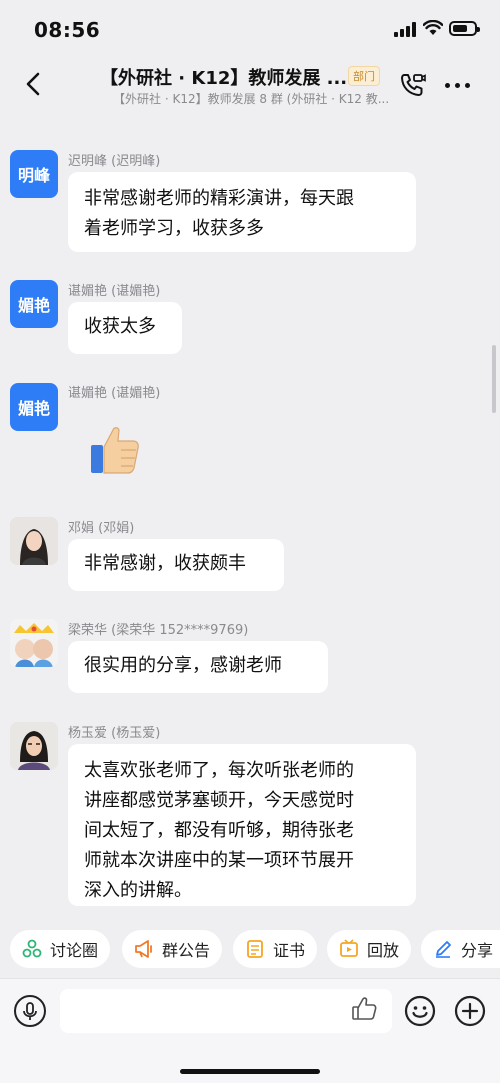  Describe the element at coordinates (158, 630) in the screenshot. I see `sender-name: 梁荣华 (梁荣华 152****9769)` at that location.